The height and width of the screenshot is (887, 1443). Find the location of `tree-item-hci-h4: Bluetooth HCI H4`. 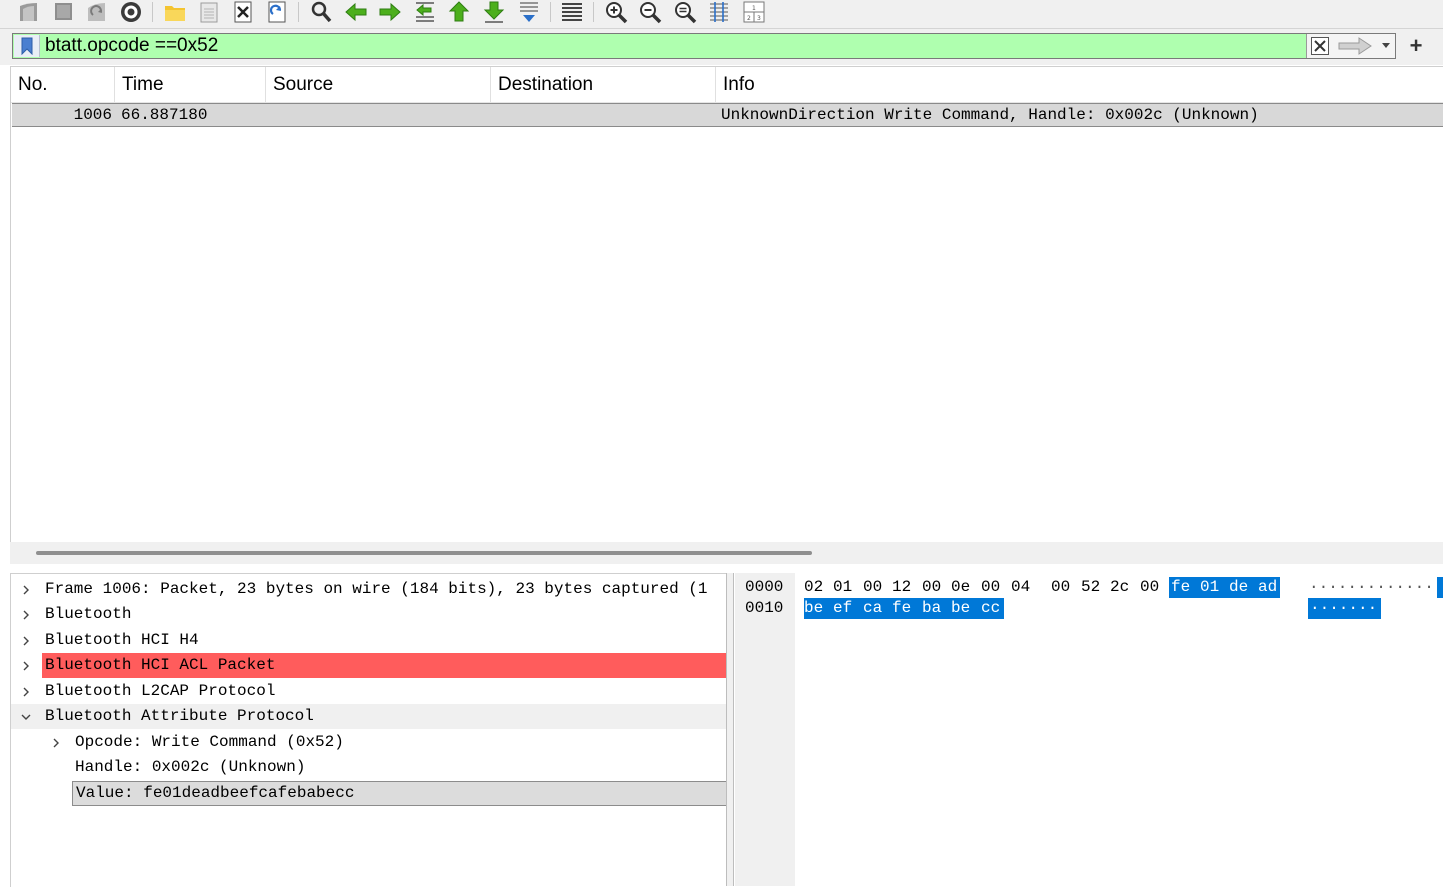

tree-item-hci-h4: Bluetooth HCI H4 is located at coordinates (369, 640).